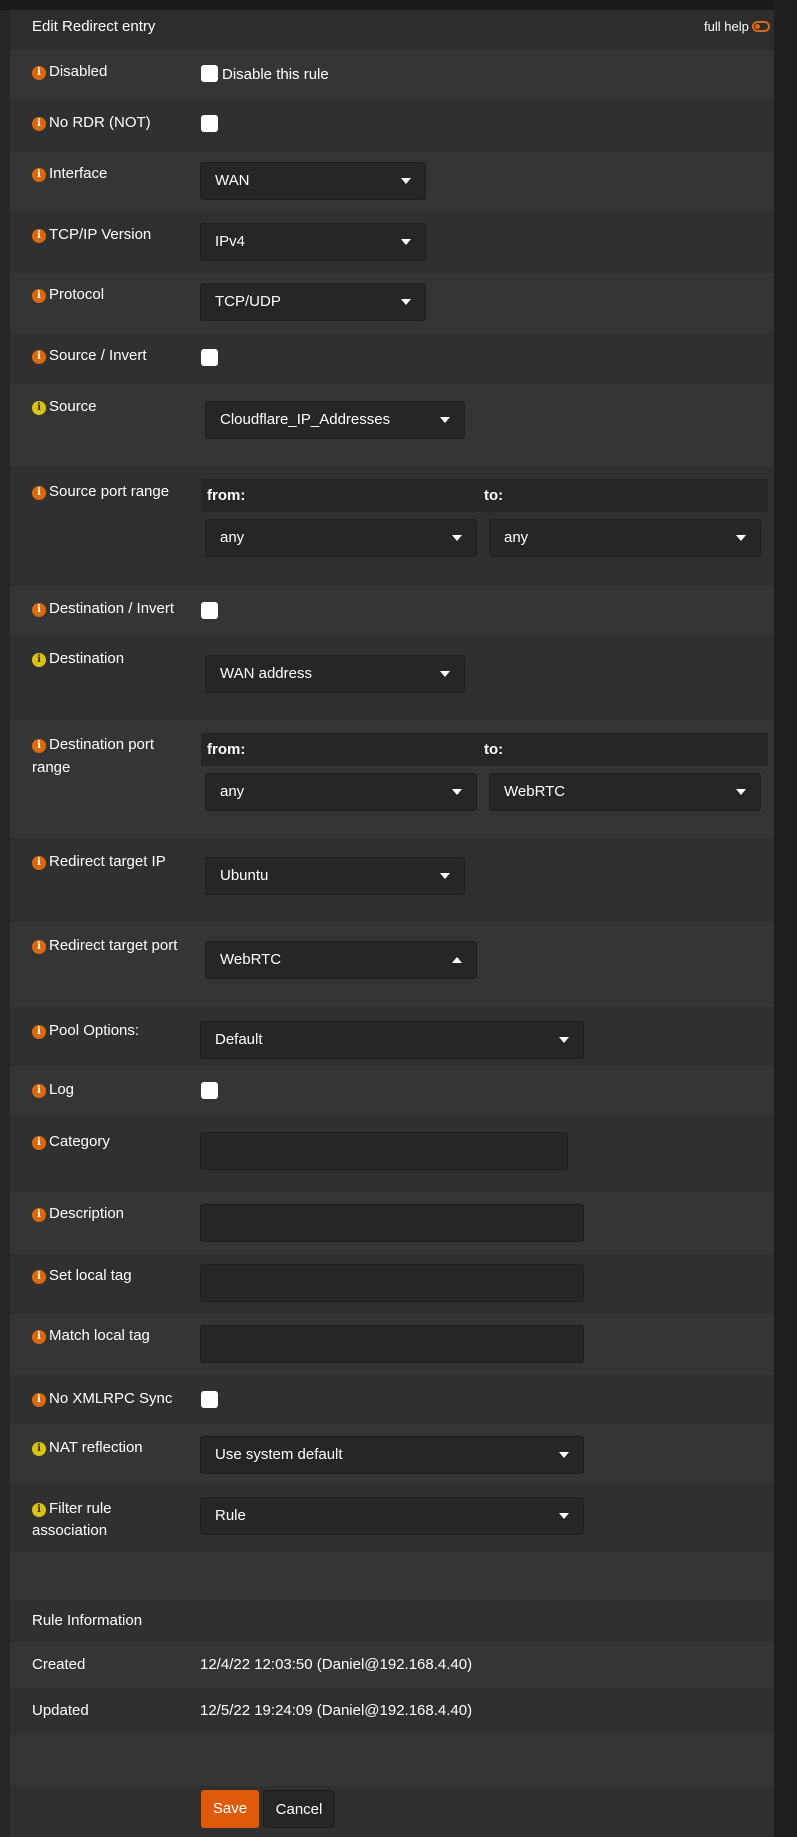 Image resolution: width=797 pixels, height=1837 pixels. Describe the element at coordinates (80, 1508) in the screenshot. I see `filter-rule-association-label-1: Filter rule` at that location.